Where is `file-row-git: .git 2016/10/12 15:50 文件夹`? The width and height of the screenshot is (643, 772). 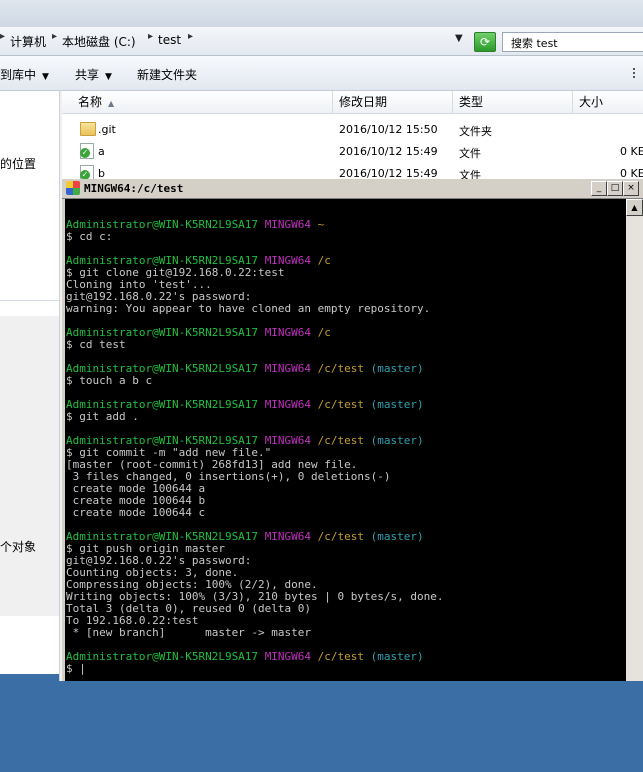
file-row-git: .git 2016/10/12 15:50 文件夹 is located at coordinates (352, 130).